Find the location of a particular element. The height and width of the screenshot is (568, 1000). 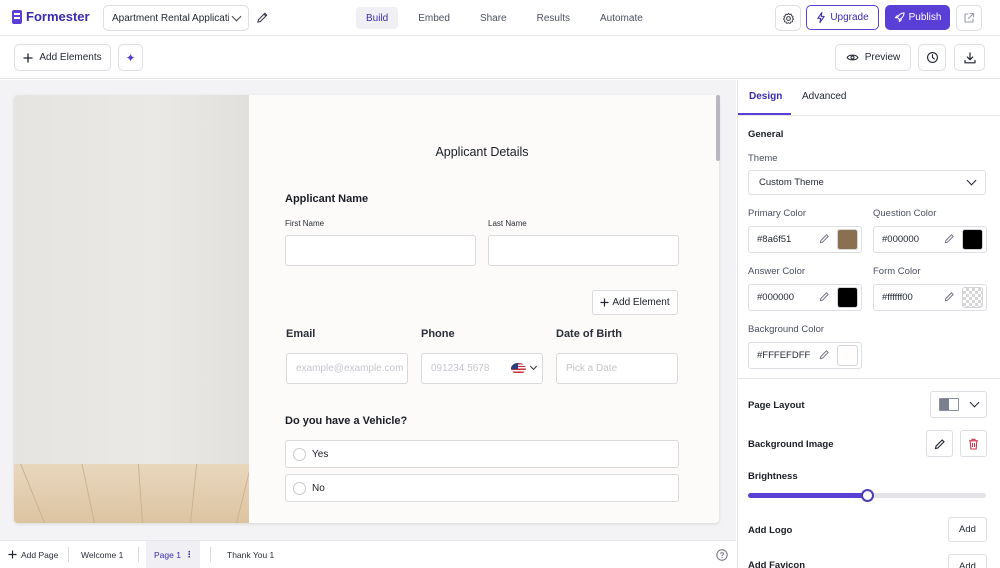

primary-color-value: #8a6f51 is located at coordinates (774, 239).